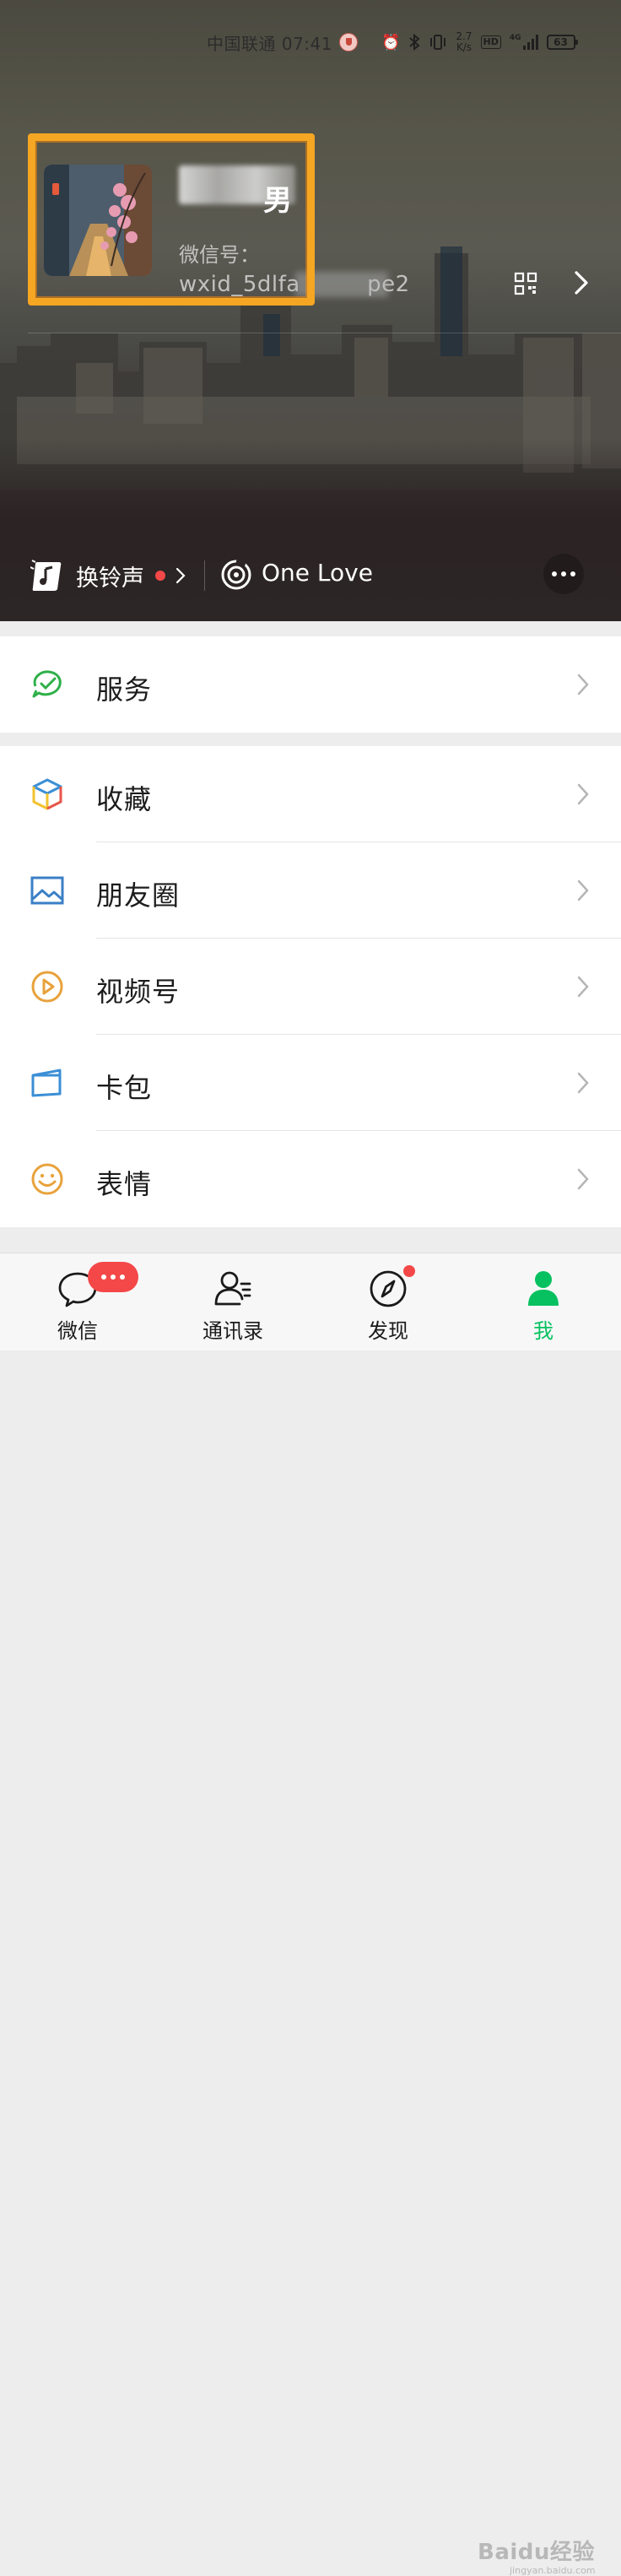 This screenshot has height=2576, width=621. What do you see at coordinates (124, 1184) in the screenshot?
I see `menu-item-label: 表情` at bounding box center [124, 1184].